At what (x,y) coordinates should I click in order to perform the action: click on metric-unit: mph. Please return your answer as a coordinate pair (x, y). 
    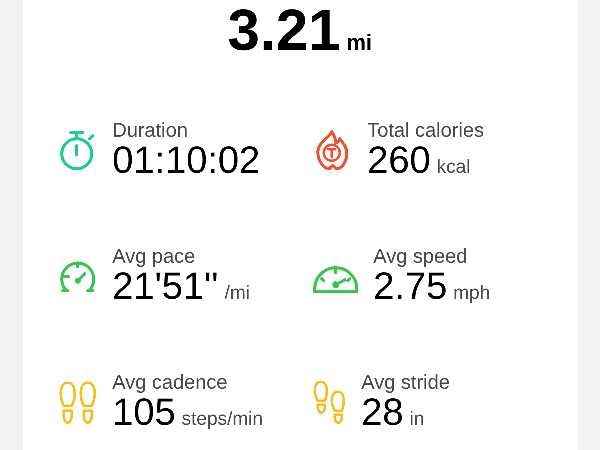
    Looking at the image, I should click on (471, 293).